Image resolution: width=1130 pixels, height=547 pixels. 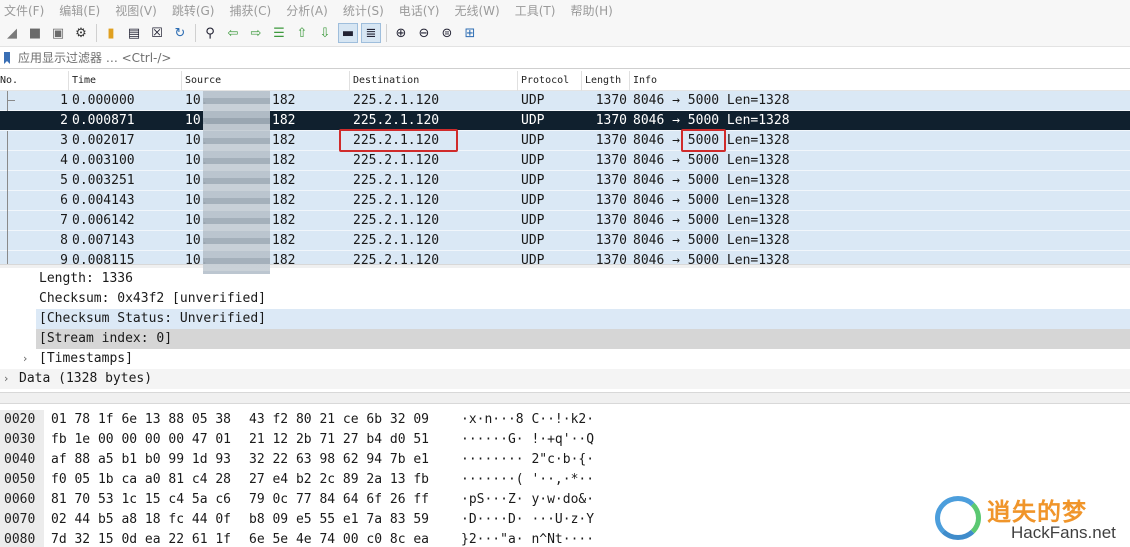 What do you see at coordinates (307, 10) in the screenshot?
I see `menu-analyze: 分析(A)` at bounding box center [307, 10].